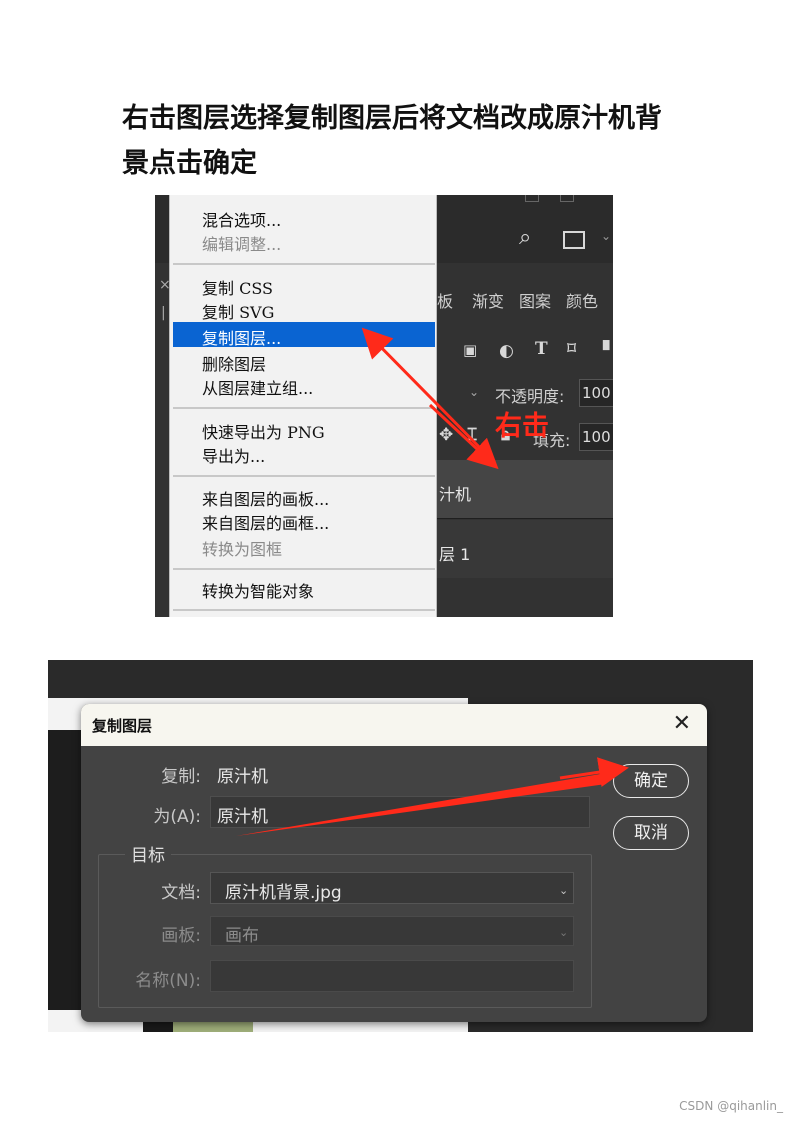  Describe the element at coordinates (122, 726) in the screenshot. I see `dialog-title: 复制图层` at that location.